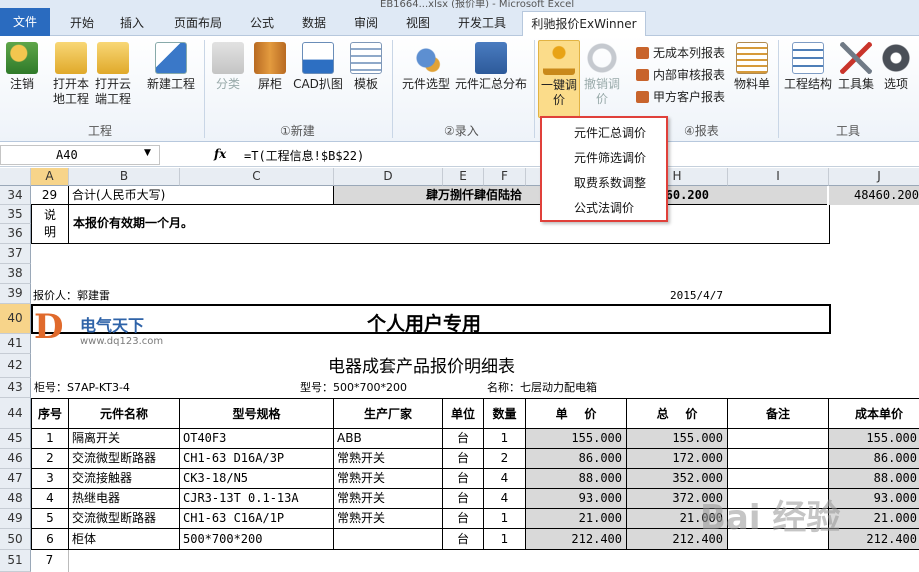 This screenshot has height=572, width=919. Describe the element at coordinates (874, 479) in the screenshot. I see `cell-cost-price: 88.000` at that location.